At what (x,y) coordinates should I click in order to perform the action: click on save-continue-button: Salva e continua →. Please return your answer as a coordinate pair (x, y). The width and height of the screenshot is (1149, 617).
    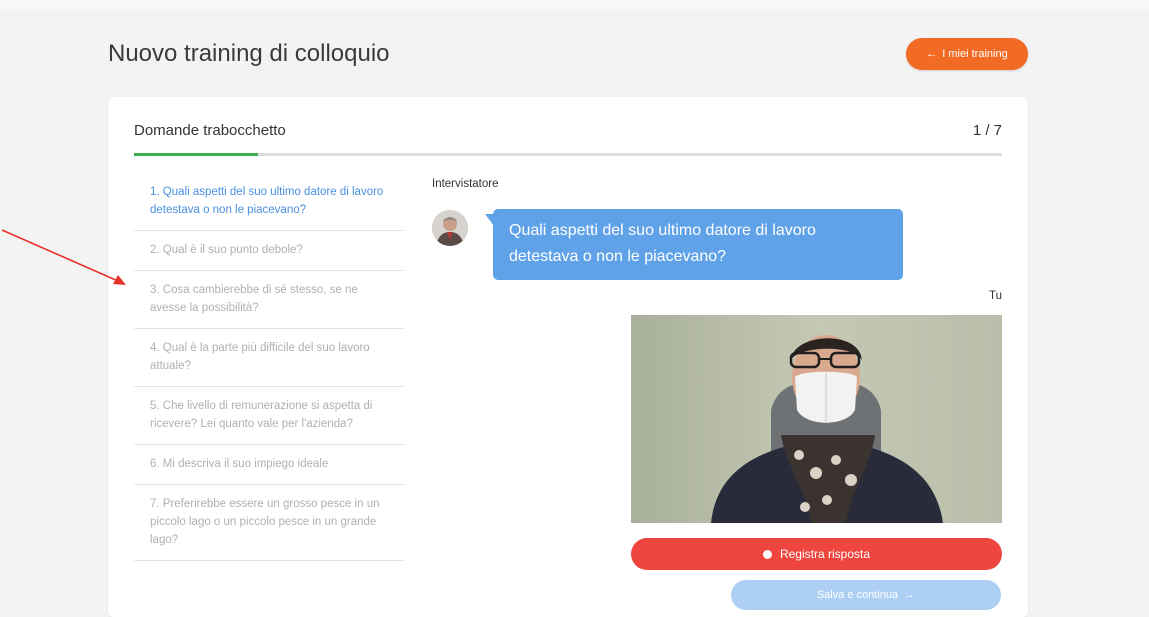
    Looking at the image, I should click on (866, 595).